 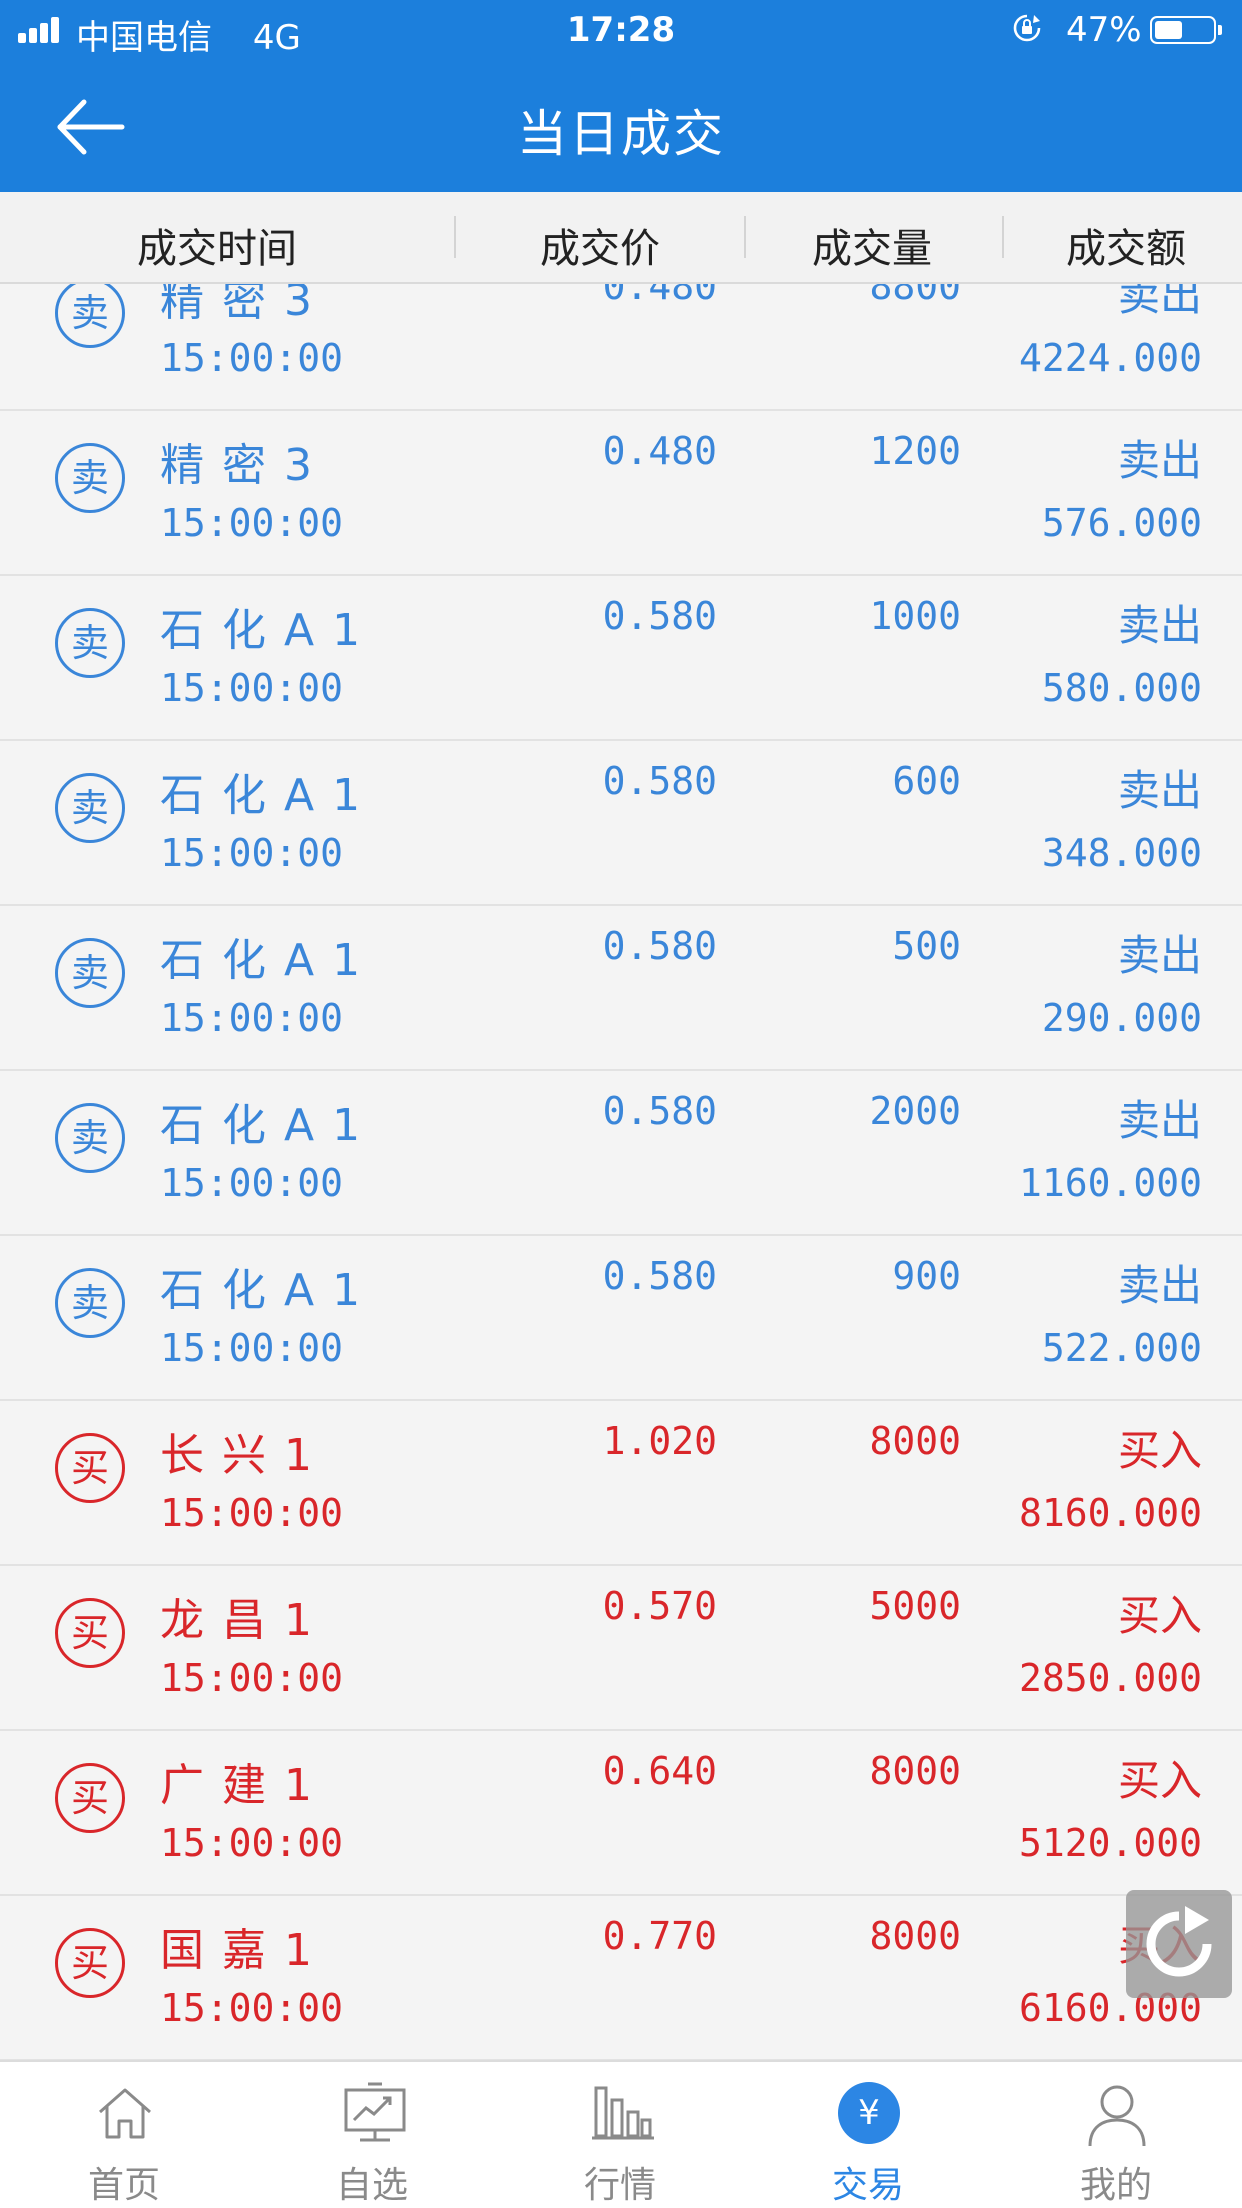 I want to click on trade-amount: 5120.000, so click(x=1110, y=1843).